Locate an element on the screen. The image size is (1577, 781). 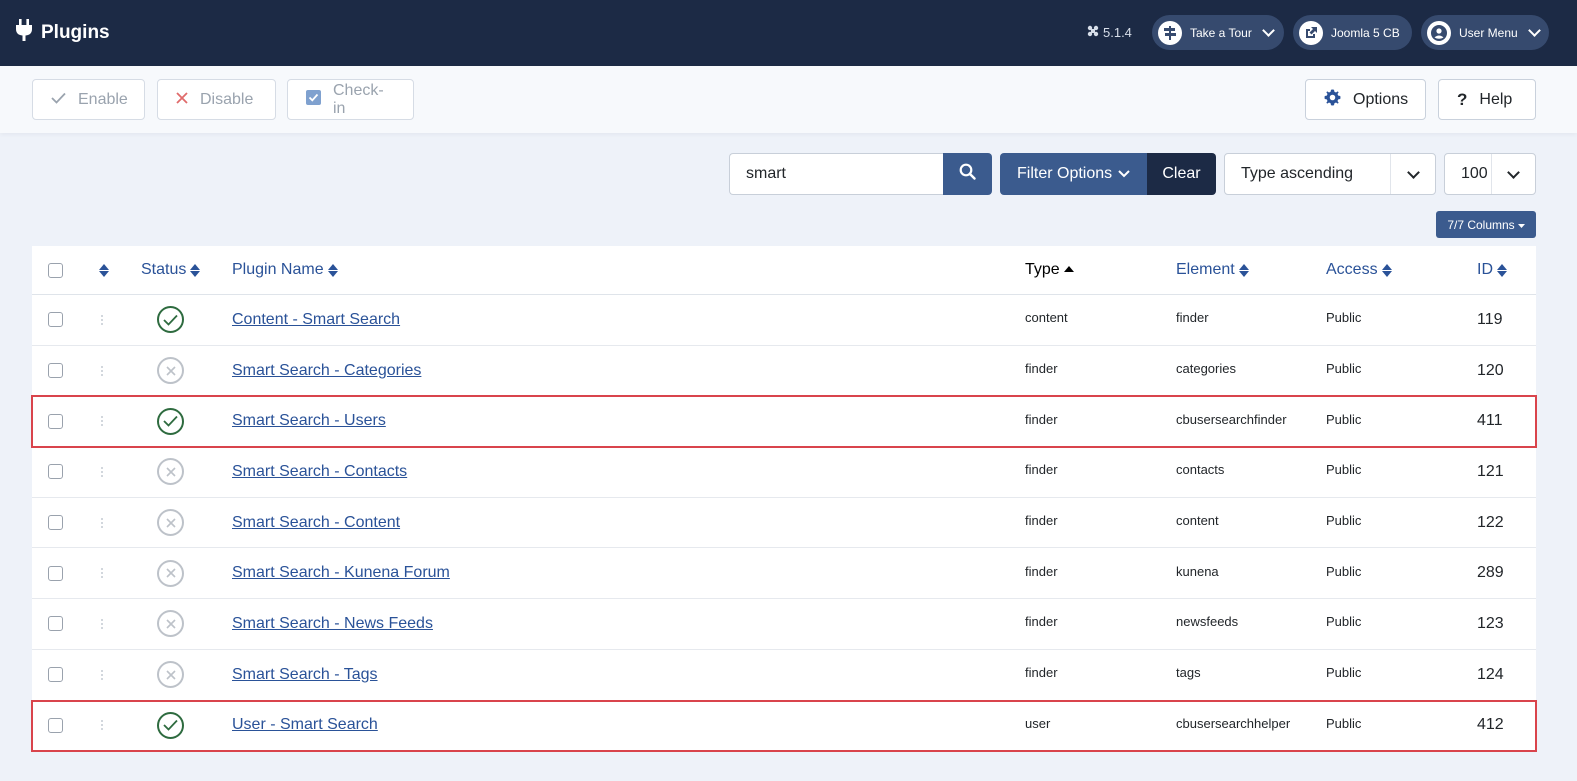
table-row: Smart Search - Tags finder tags Public 124 is located at coordinates (784, 675).